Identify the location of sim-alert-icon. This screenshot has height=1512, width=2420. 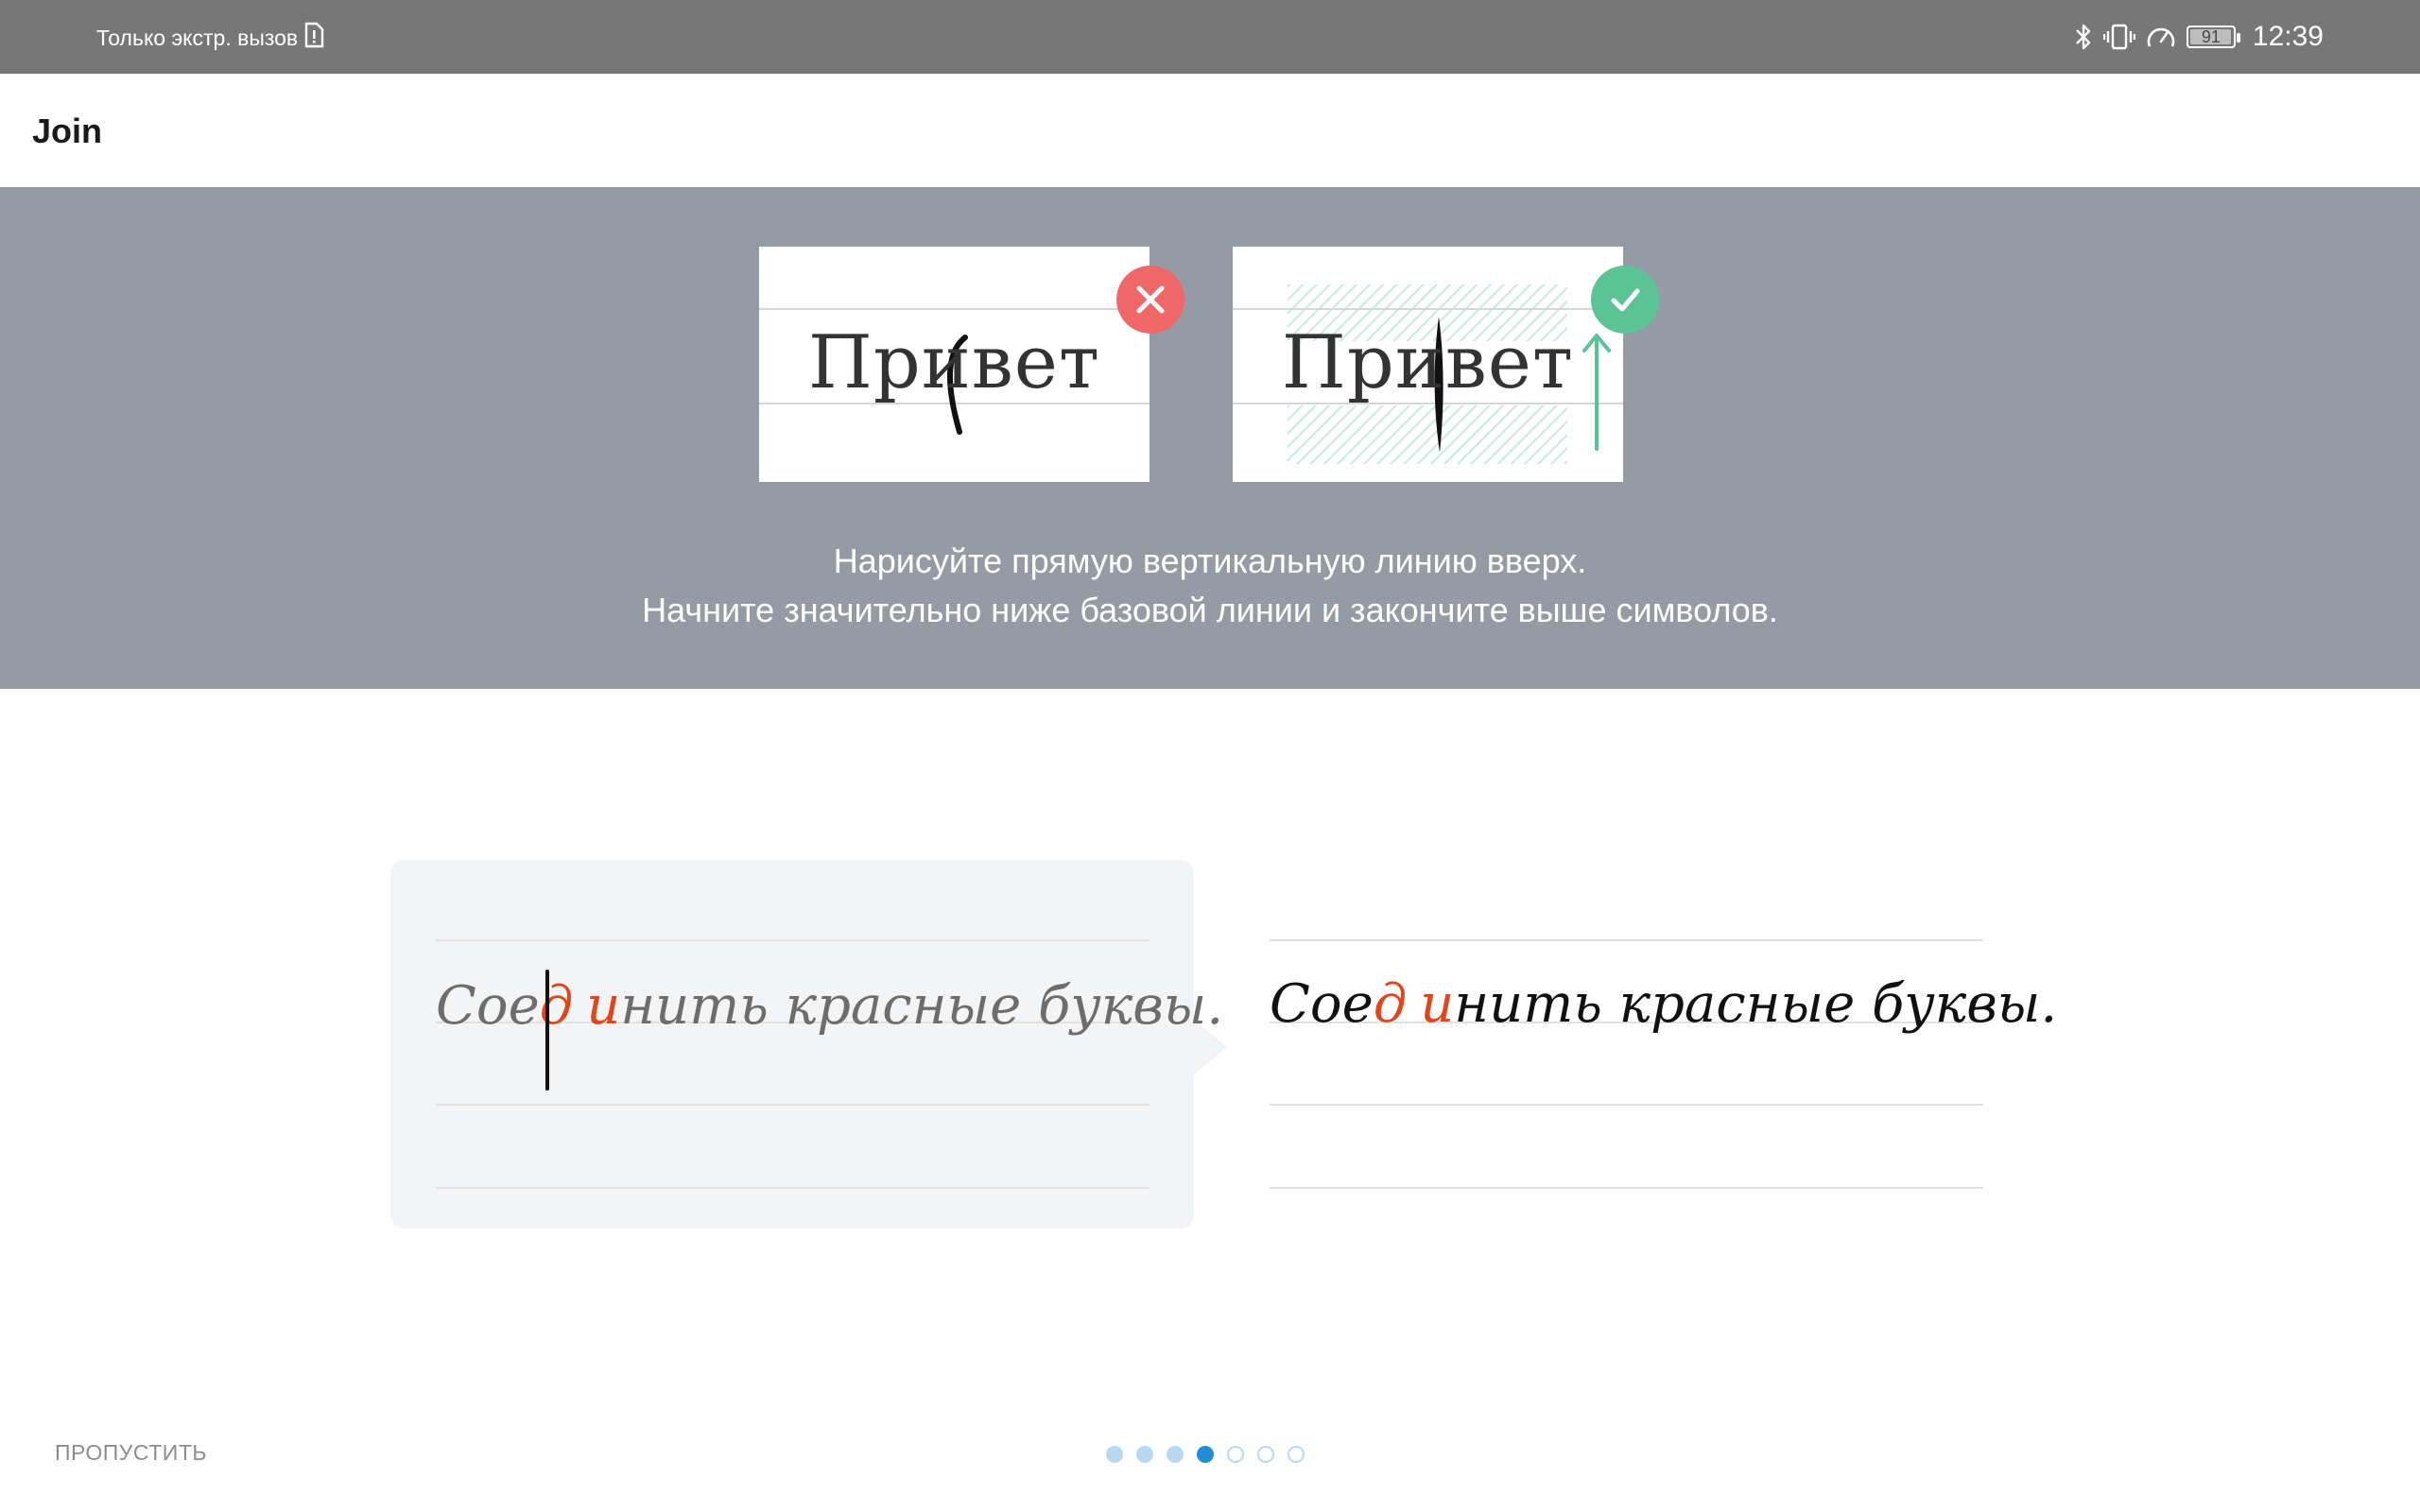
(313, 38).